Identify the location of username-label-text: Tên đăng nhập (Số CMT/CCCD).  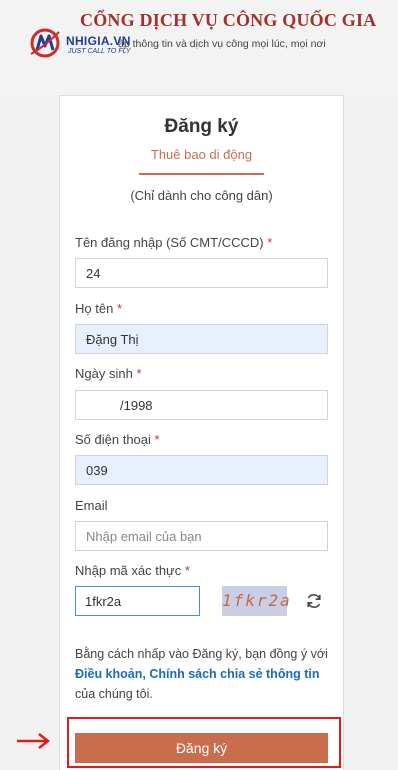
(169, 242).